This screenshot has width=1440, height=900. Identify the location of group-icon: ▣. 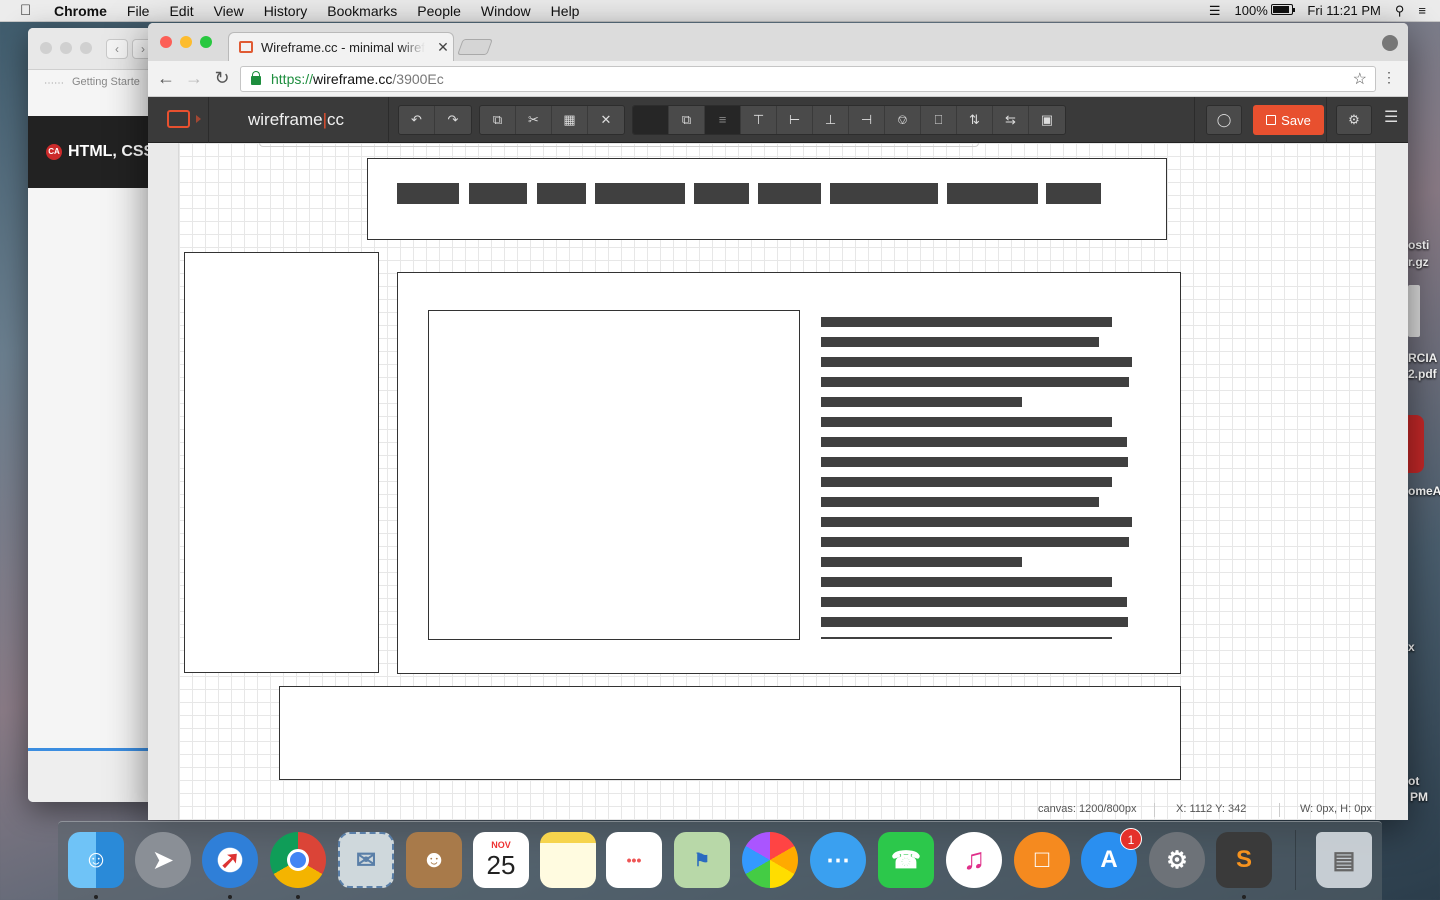
(1047, 120).